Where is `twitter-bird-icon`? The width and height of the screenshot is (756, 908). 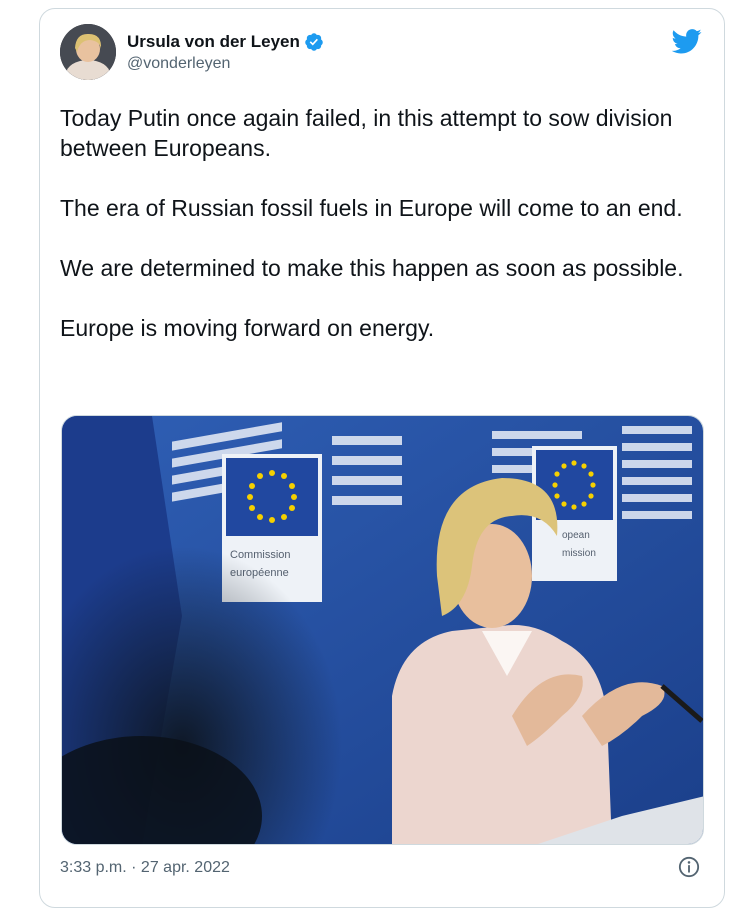
twitter-bird-icon is located at coordinates (686, 41).